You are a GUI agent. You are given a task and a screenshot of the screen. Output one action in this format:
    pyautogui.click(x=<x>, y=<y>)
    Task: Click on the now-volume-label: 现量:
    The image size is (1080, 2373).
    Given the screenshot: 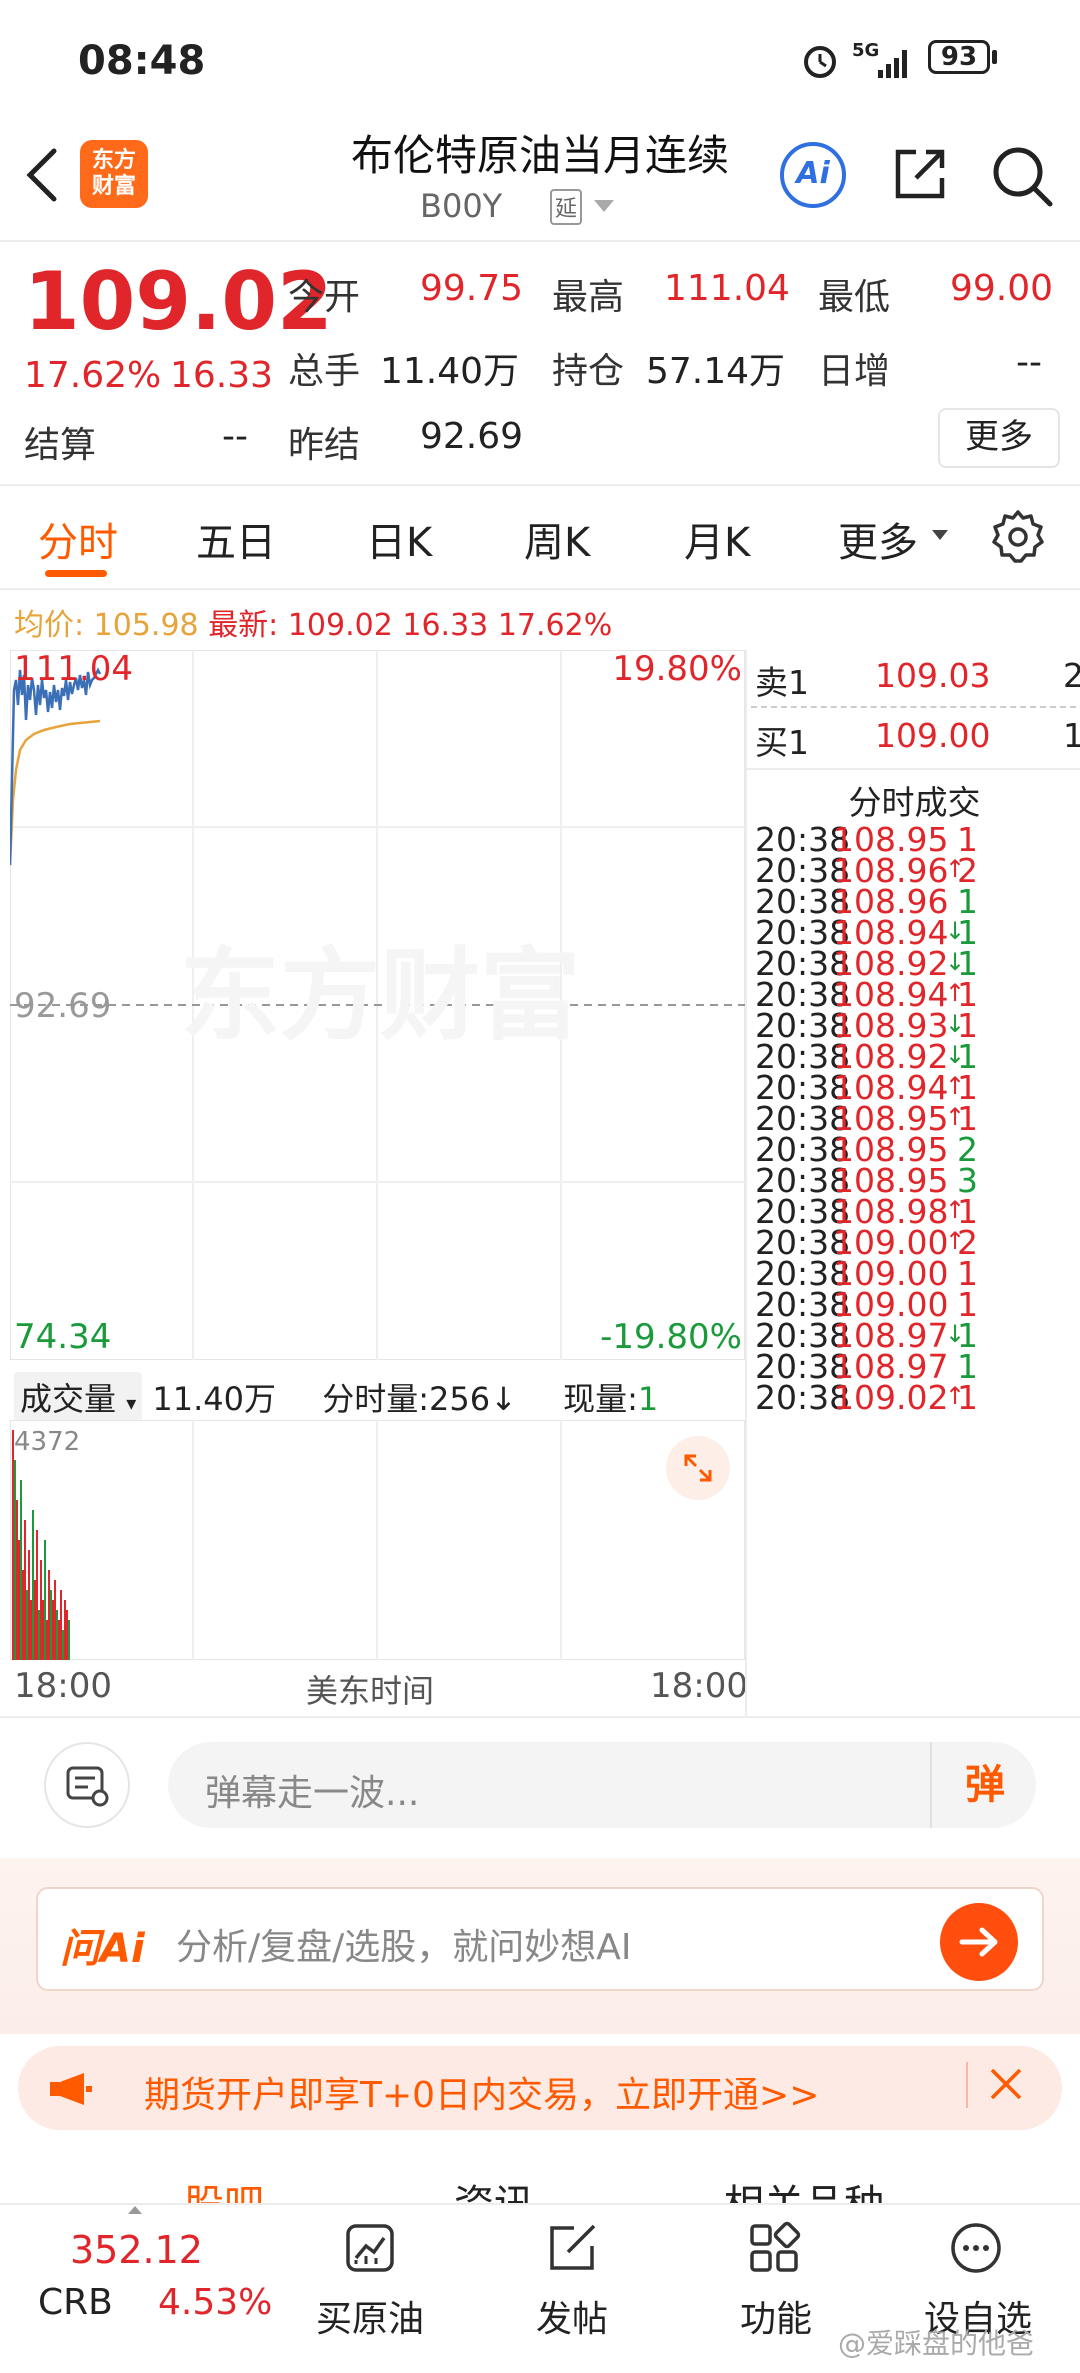 What is the action you would take?
    pyautogui.click(x=600, y=1399)
    